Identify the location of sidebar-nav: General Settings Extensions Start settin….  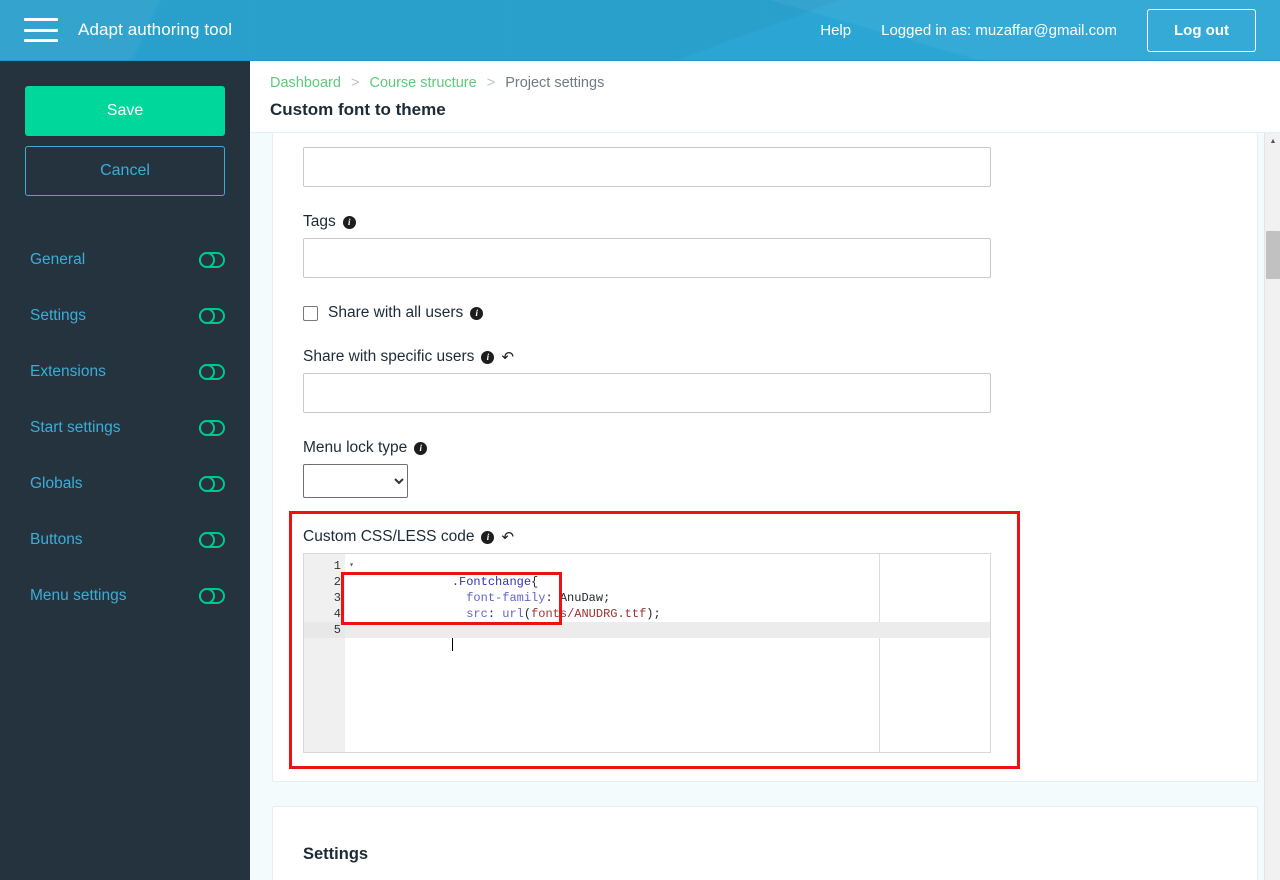
(125, 428).